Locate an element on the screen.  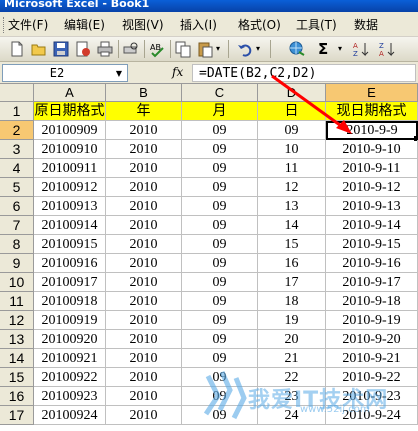
header-cell: 日 is located at coordinates (292, 111).